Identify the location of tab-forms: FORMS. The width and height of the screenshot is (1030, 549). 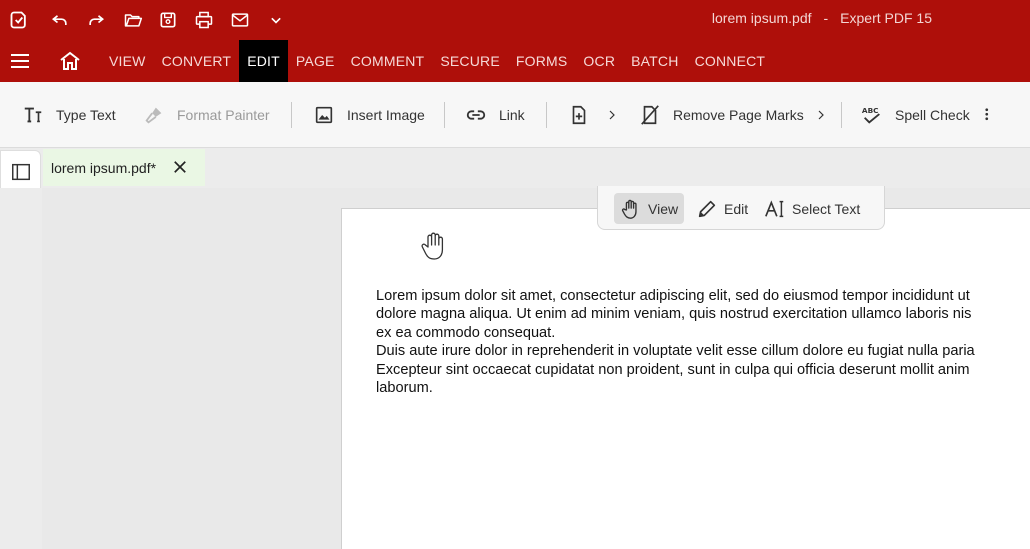
(542, 61).